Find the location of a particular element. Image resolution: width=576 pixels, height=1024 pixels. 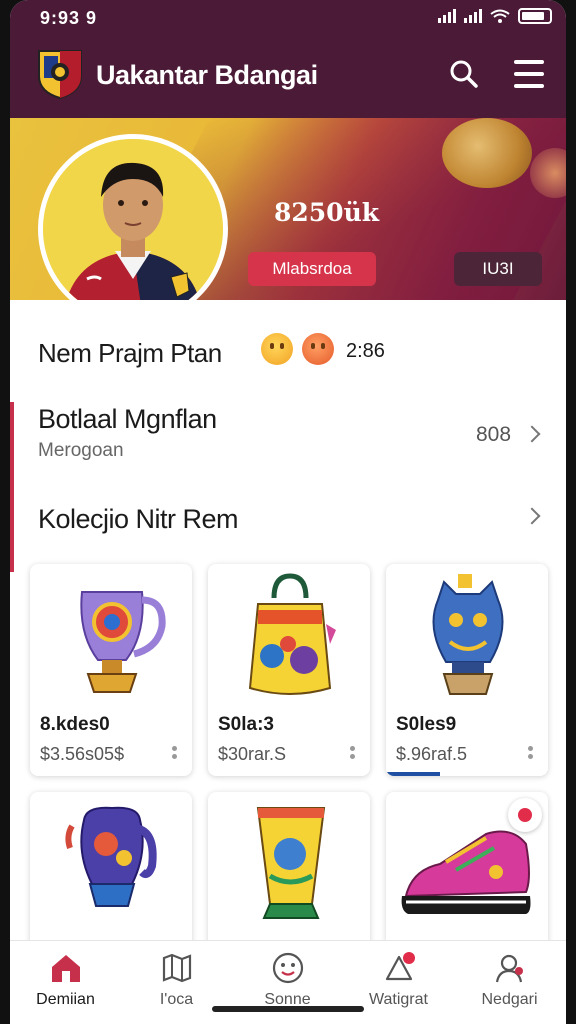

cell-signal-icon is located at coordinates (447, 16).